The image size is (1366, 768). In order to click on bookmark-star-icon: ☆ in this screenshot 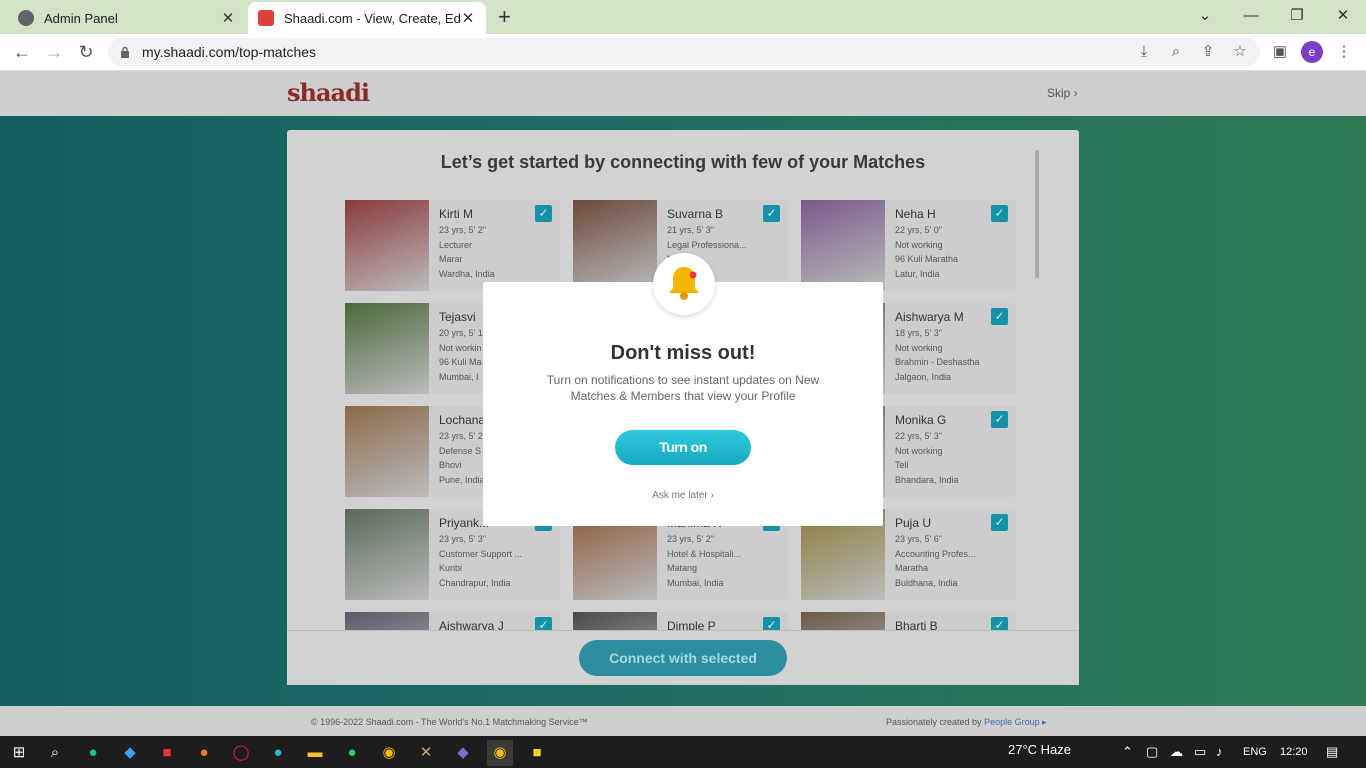, I will do `click(1240, 52)`.